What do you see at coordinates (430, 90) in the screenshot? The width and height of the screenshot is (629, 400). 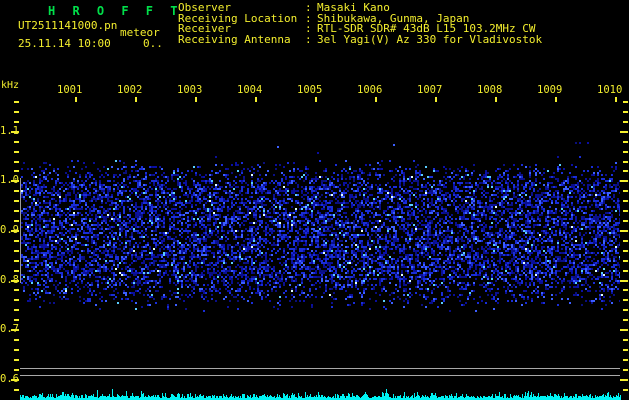 I see `x-axis-time-label: 1007` at bounding box center [430, 90].